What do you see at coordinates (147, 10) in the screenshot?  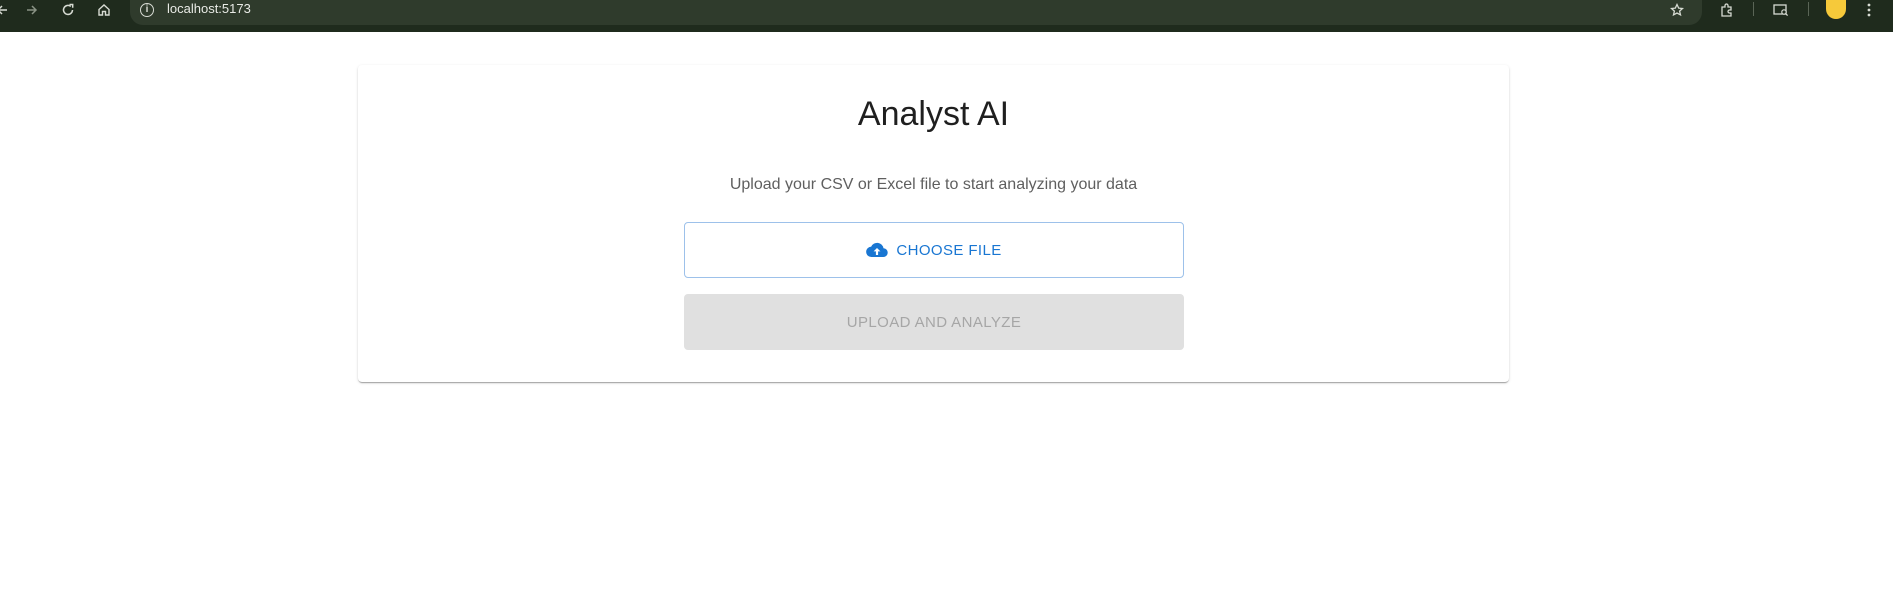 I see `site-info-icon: i` at bounding box center [147, 10].